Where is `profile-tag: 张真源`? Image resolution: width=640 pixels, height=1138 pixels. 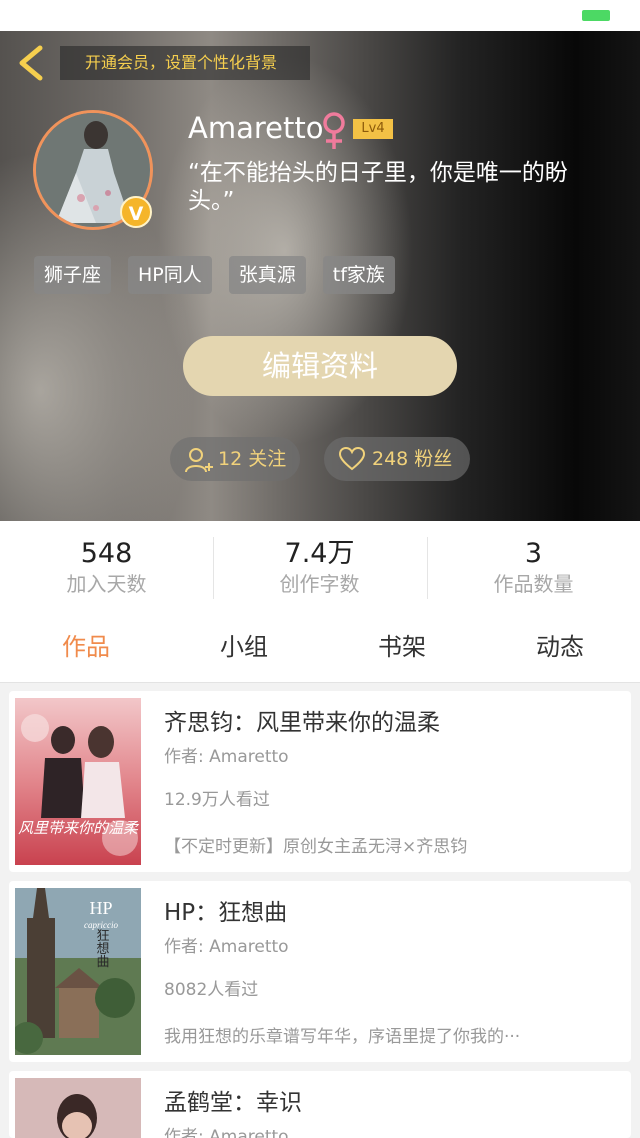
profile-tag: 张真源 is located at coordinates (267, 275).